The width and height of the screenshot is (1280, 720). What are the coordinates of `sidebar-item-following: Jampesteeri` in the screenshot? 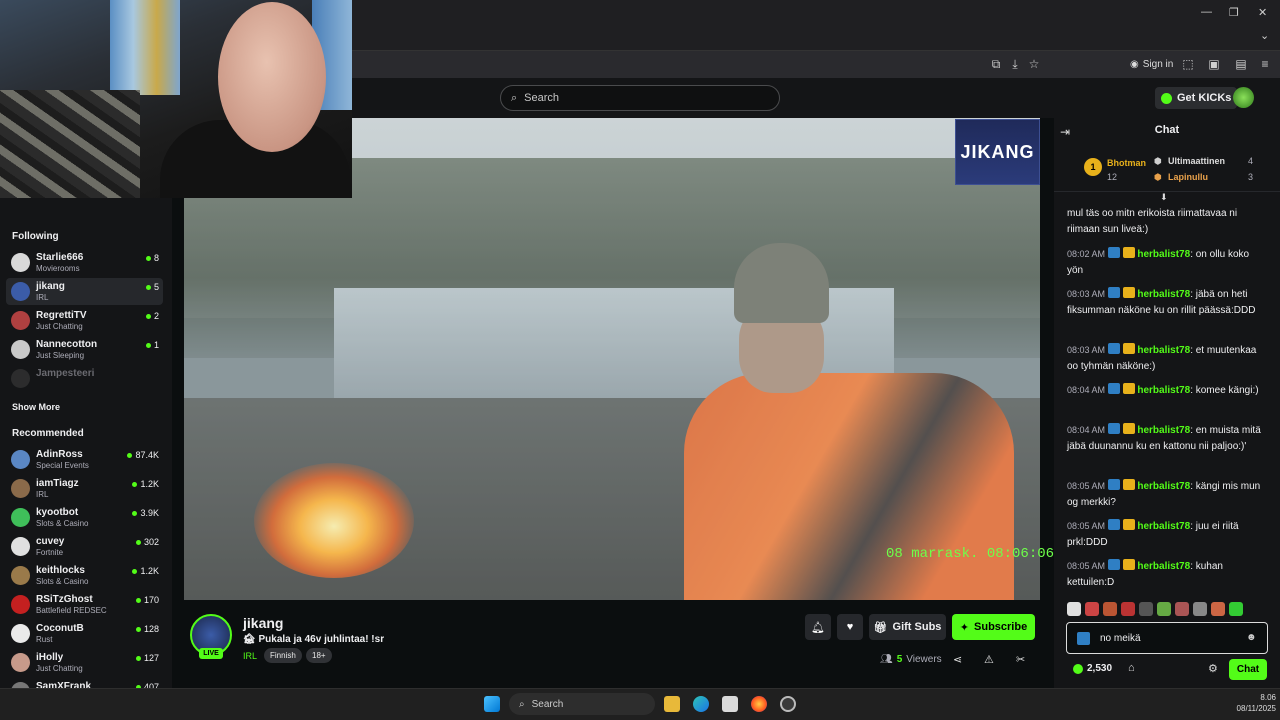 It's located at (84, 378).